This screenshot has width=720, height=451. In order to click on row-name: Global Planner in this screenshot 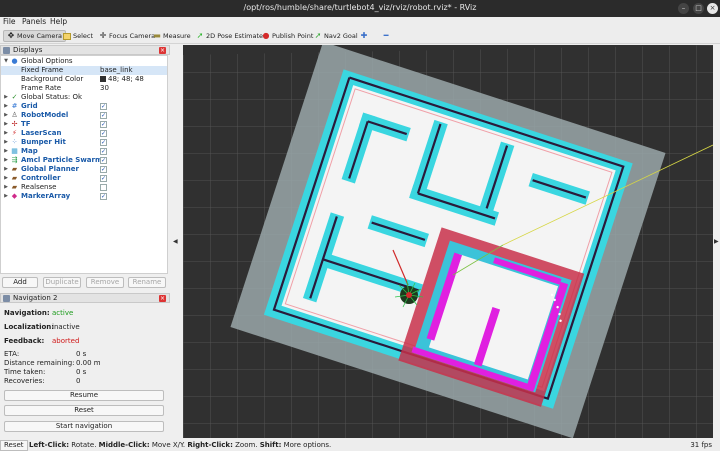, I will do `click(50, 169)`.